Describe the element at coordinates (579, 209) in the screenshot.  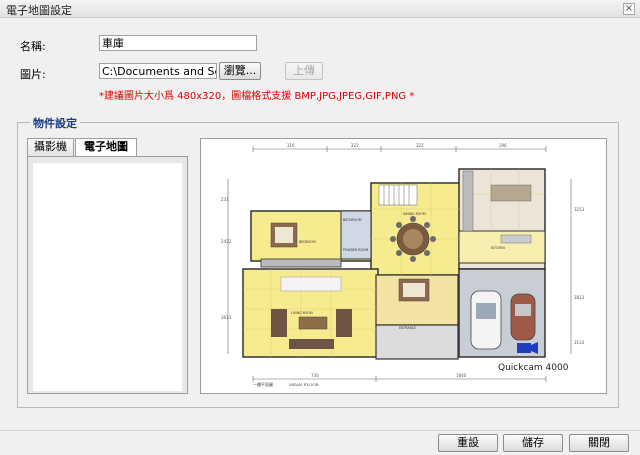
I see `right-dim-1: 3253` at that location.